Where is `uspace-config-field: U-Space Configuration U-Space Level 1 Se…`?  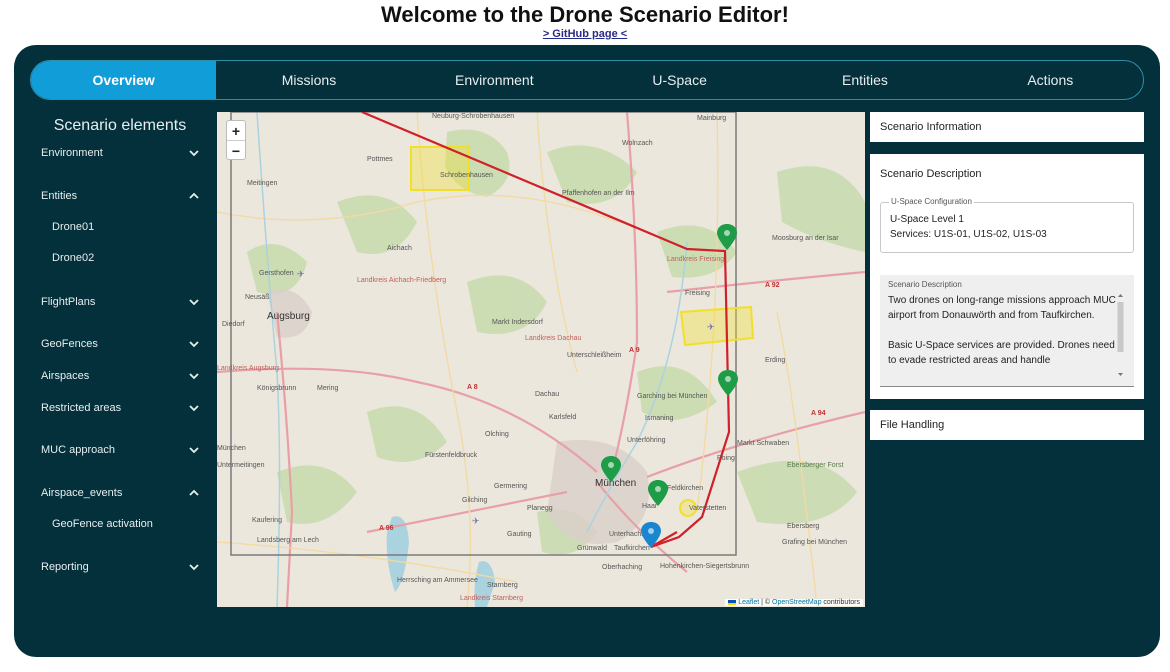 uspace-config-field: U-Space Configuration U-Space Level 1 Se… is located at coordinates (1007, 225).